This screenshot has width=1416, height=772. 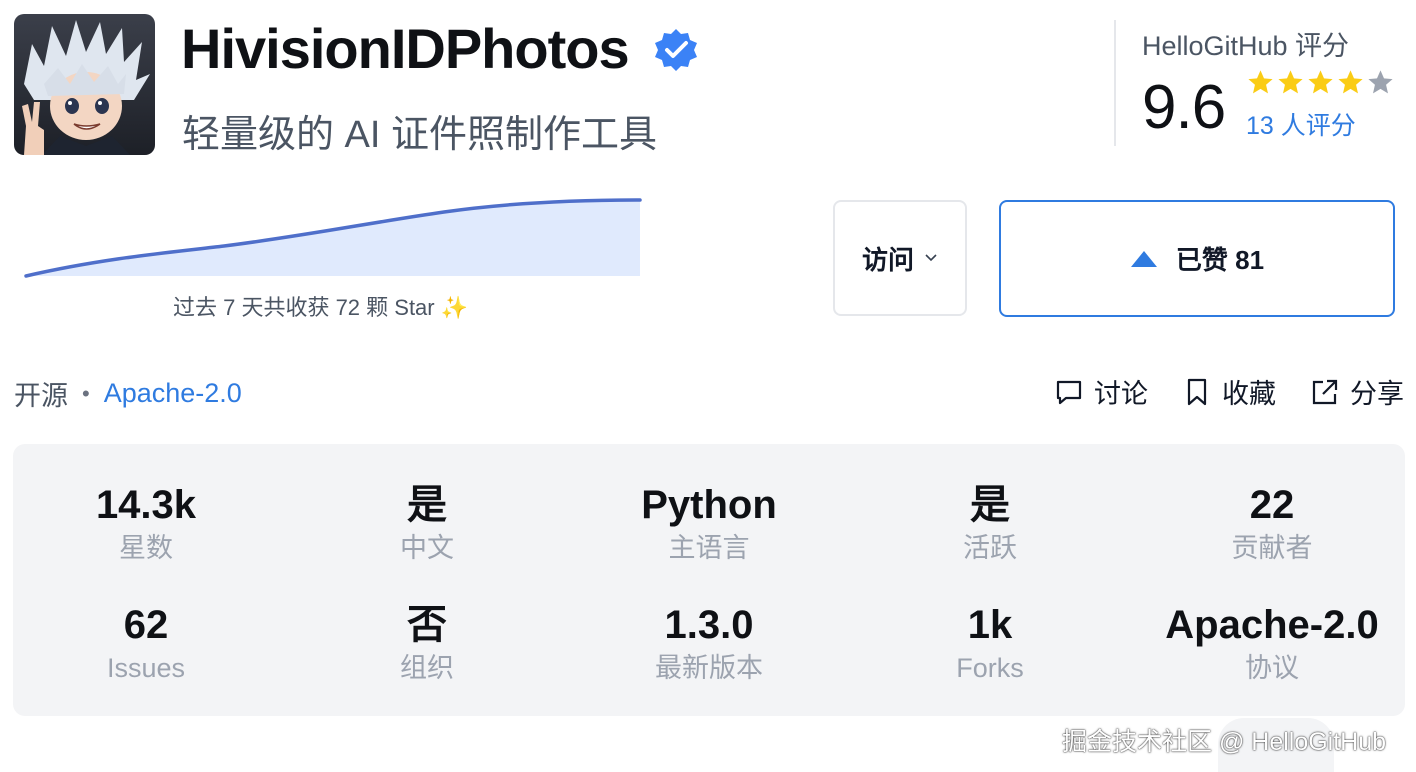 I want to click on stat-contributors: 22 贡献者, so click(x=1272, y=524).